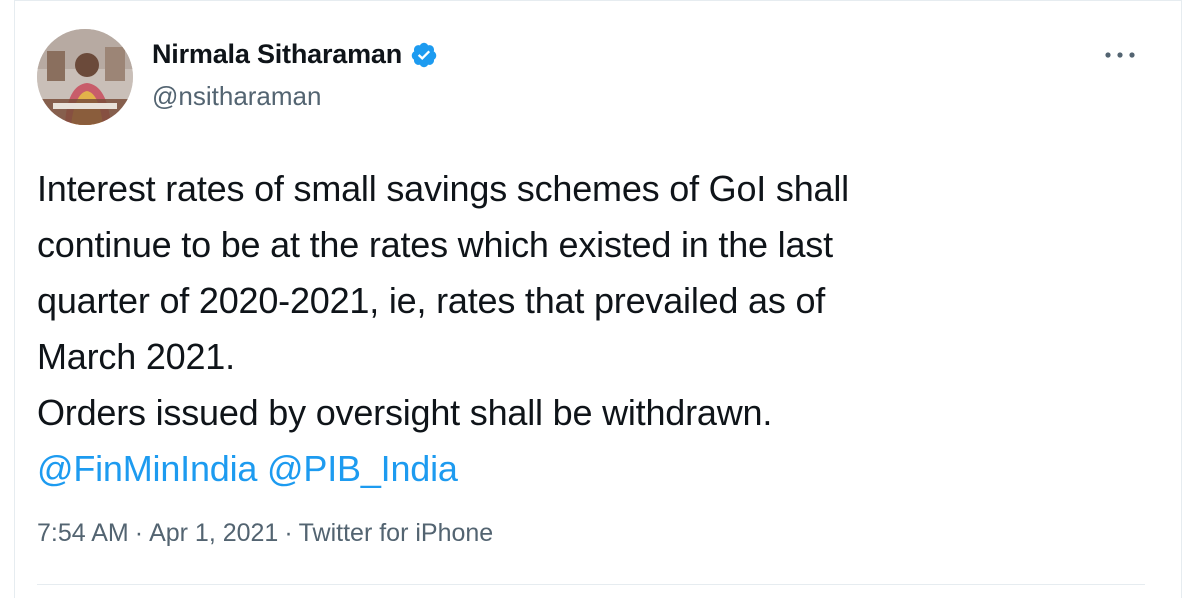 The height and width of the screenshot is (600, 1200). What do you see at coordinates (591, 584) in the screenshot?
I see `divider` at bounding box center [591, 584].